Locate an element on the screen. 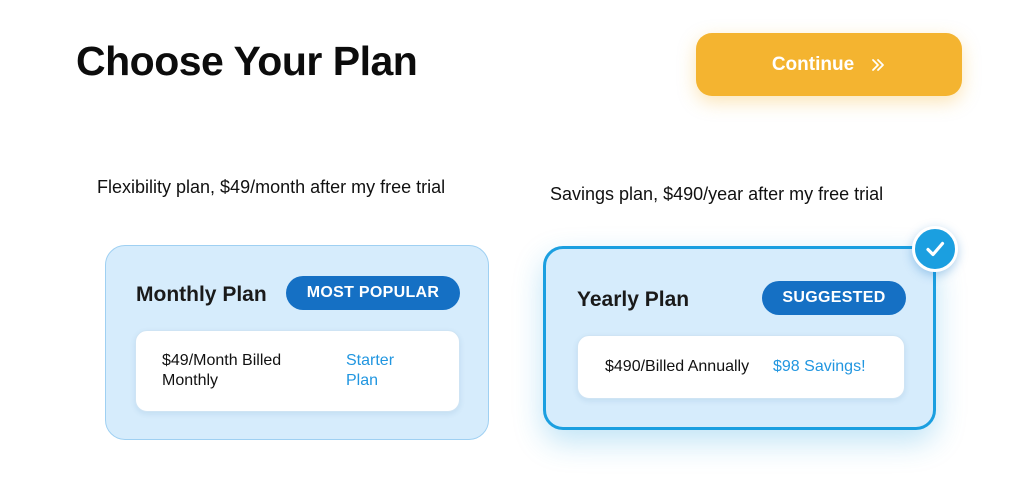 This screenshot has width=1024, height=484. plan-name: Yearly Plan is located at coordinates (633, 299).